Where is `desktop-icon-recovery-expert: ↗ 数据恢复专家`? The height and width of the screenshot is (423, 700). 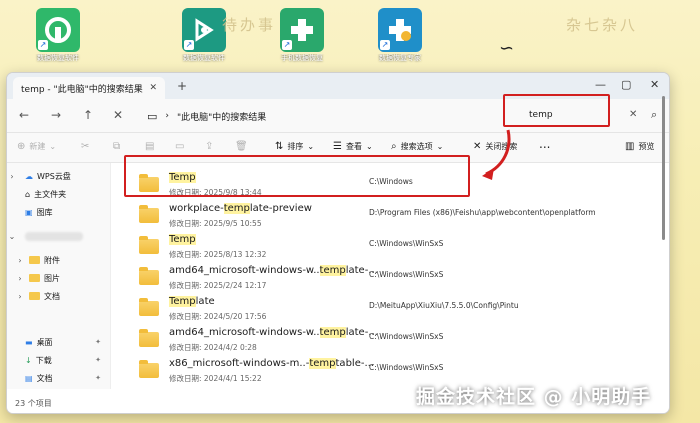
desktop-icon-recovery-expert: ↗ 数据恢复专家 is located at coordinates (400, 40).